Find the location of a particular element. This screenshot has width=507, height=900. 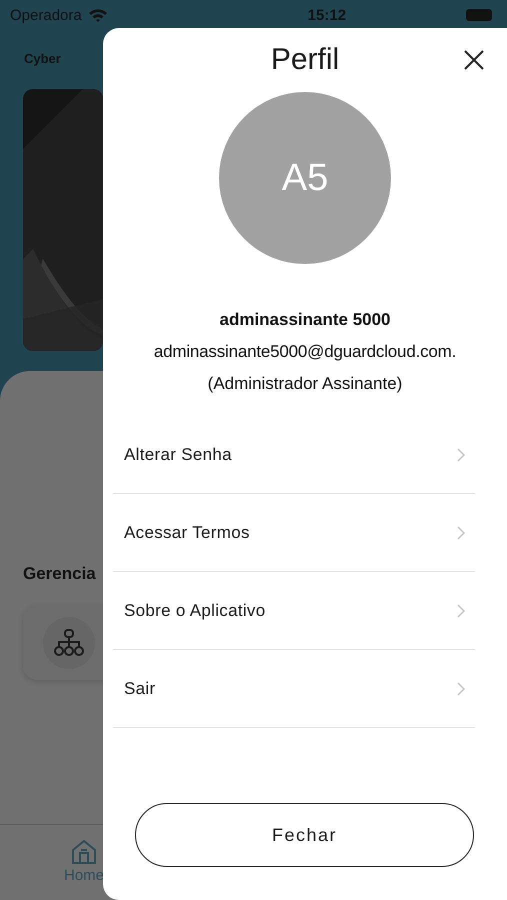

user-role: (Administrador Assinante) is located at coordinates (305, 384).